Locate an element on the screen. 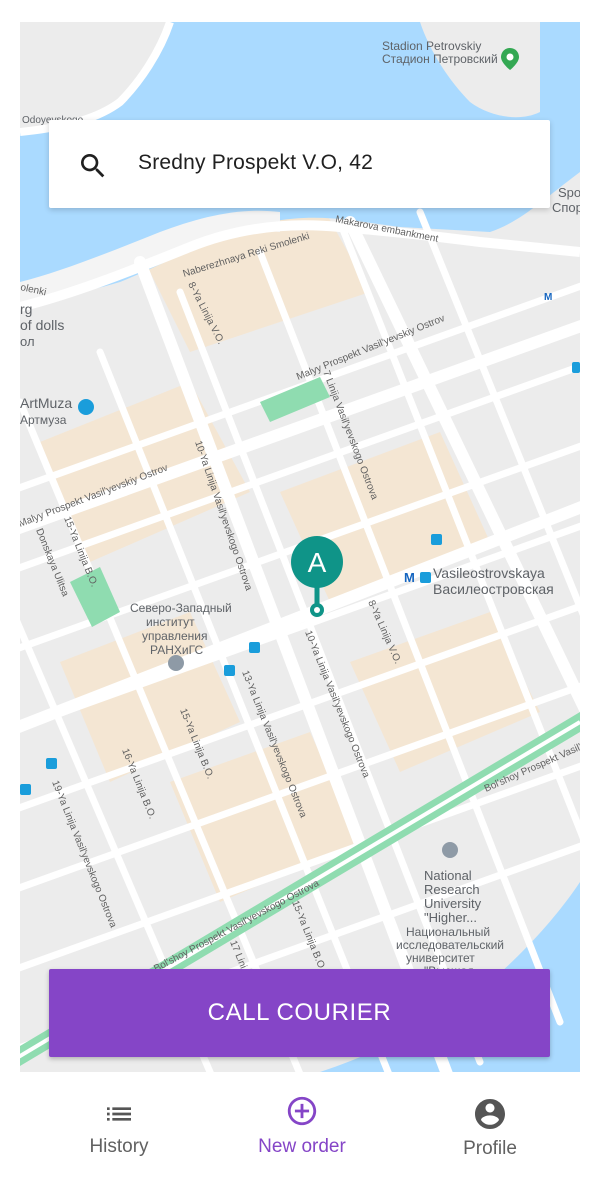  svg-text: Артмуза is located at coordinates (43, 420).